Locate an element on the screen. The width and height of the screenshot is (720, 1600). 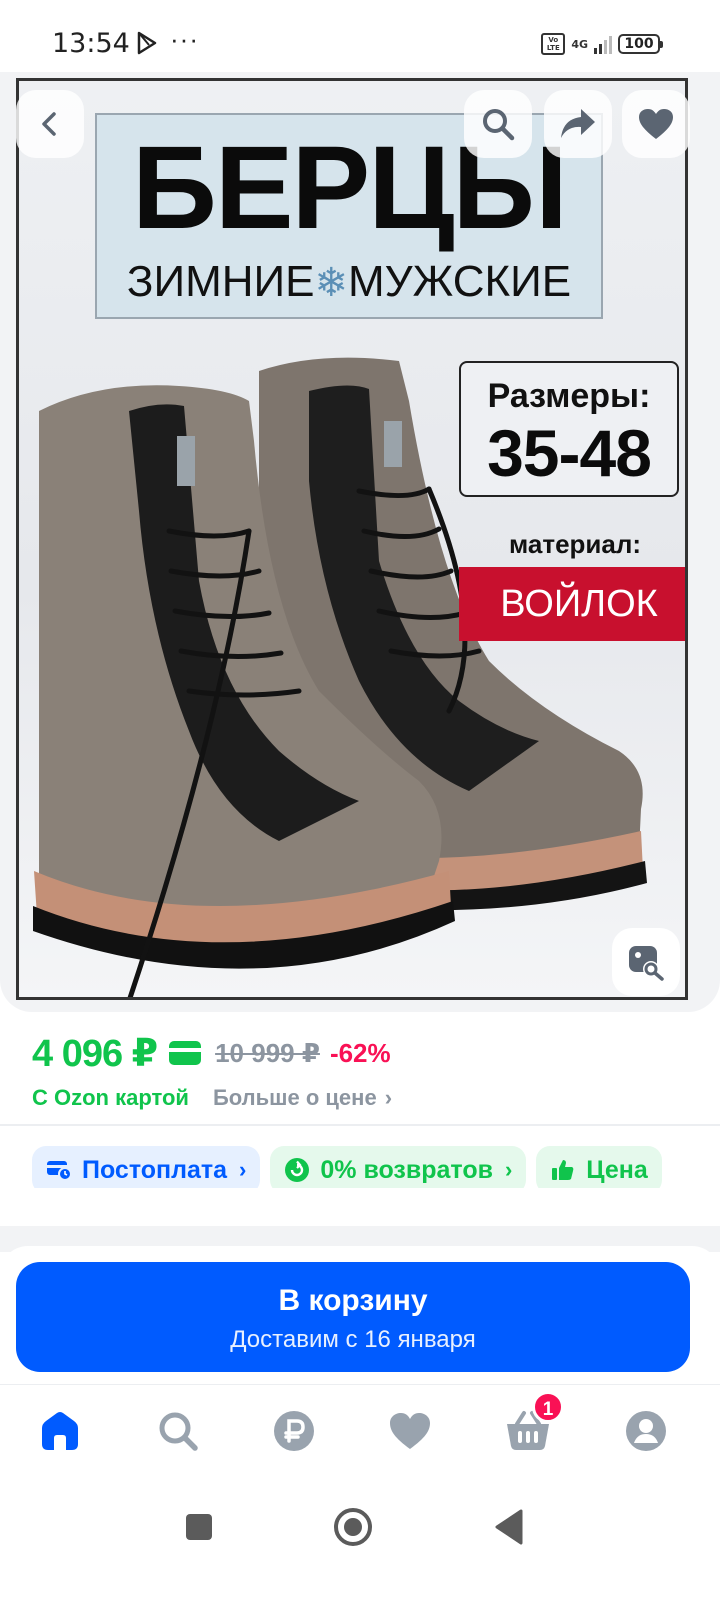
old-price: 10 999 ₽ is located at coordinates (267, 1052).